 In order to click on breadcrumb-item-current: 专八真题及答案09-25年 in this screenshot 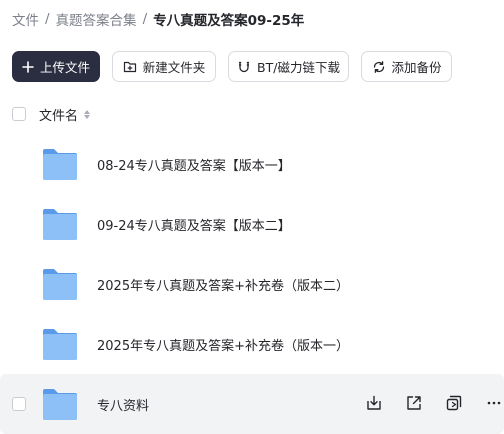, I will do `click(229, 21)`.